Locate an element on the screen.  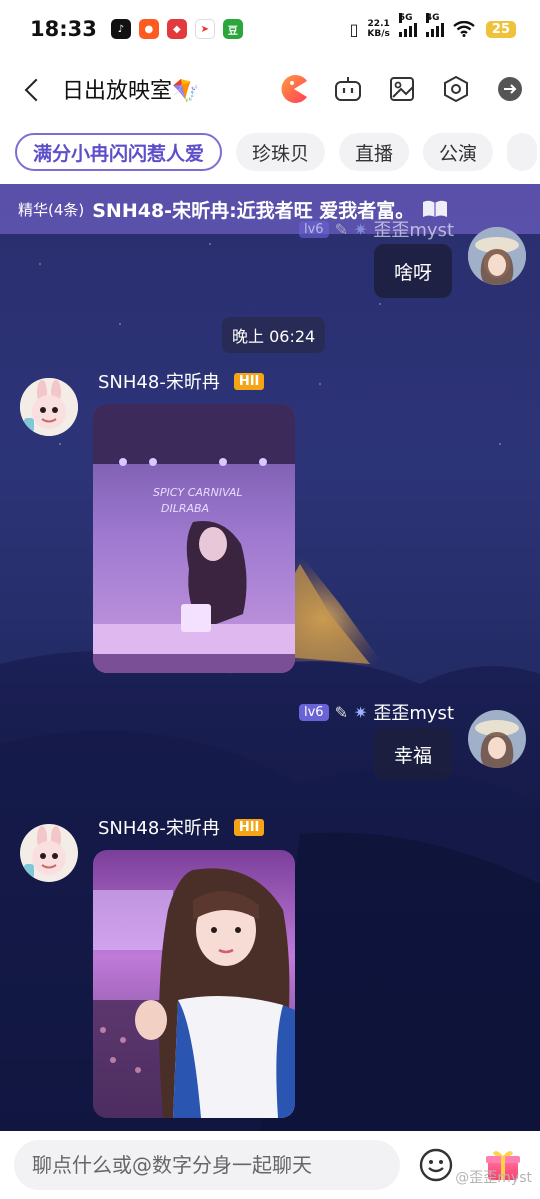
message-input-bar: @歪歪myst is located at coordinates (270, 1165).